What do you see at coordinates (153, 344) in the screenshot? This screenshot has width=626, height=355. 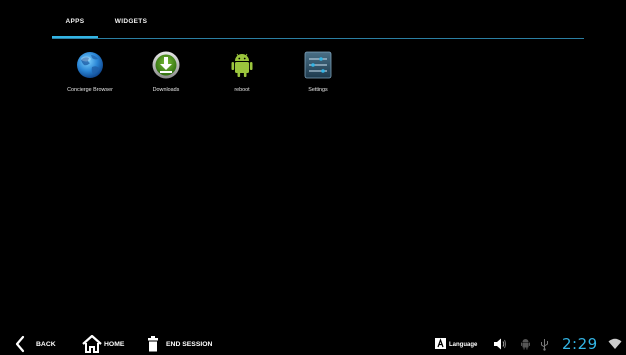 I see `trash-icon` at bounding box center [153, 344].